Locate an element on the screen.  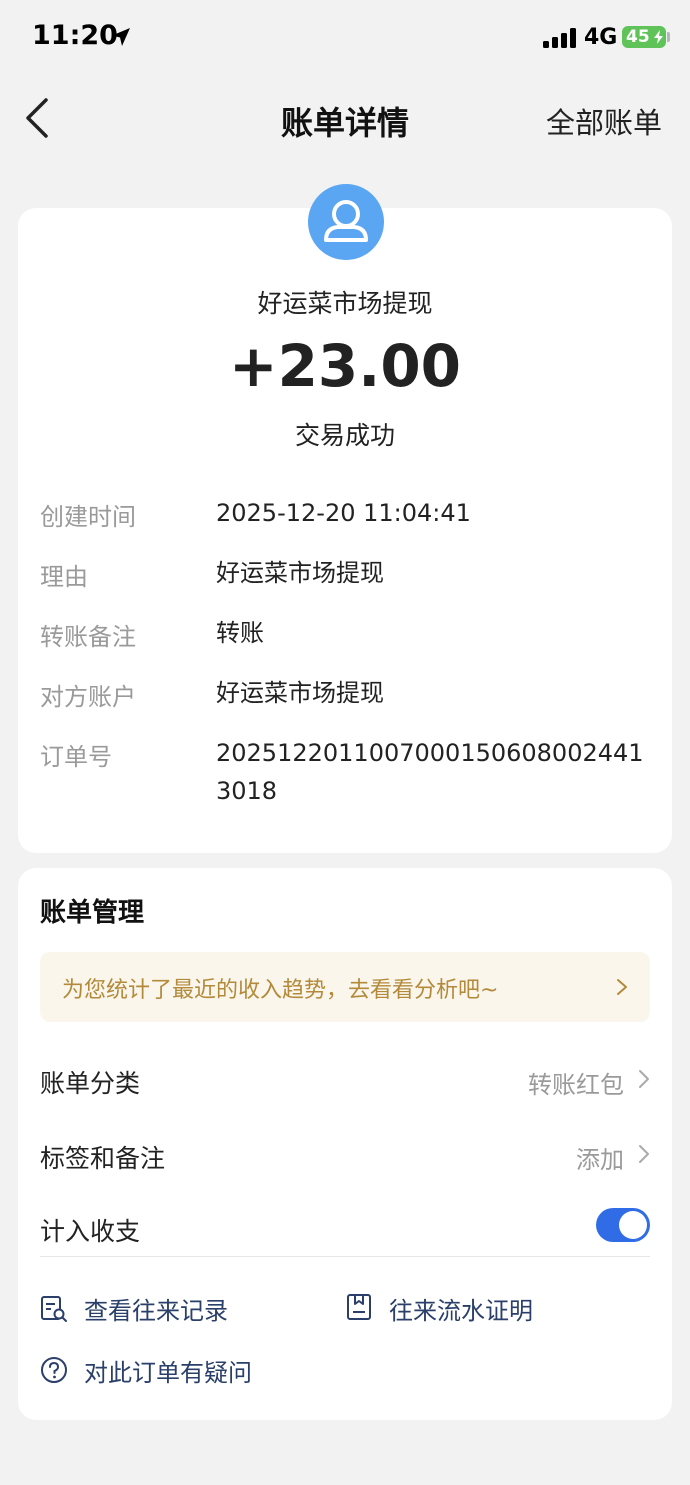
network-type: 4G is located at coordinates (601, 37).